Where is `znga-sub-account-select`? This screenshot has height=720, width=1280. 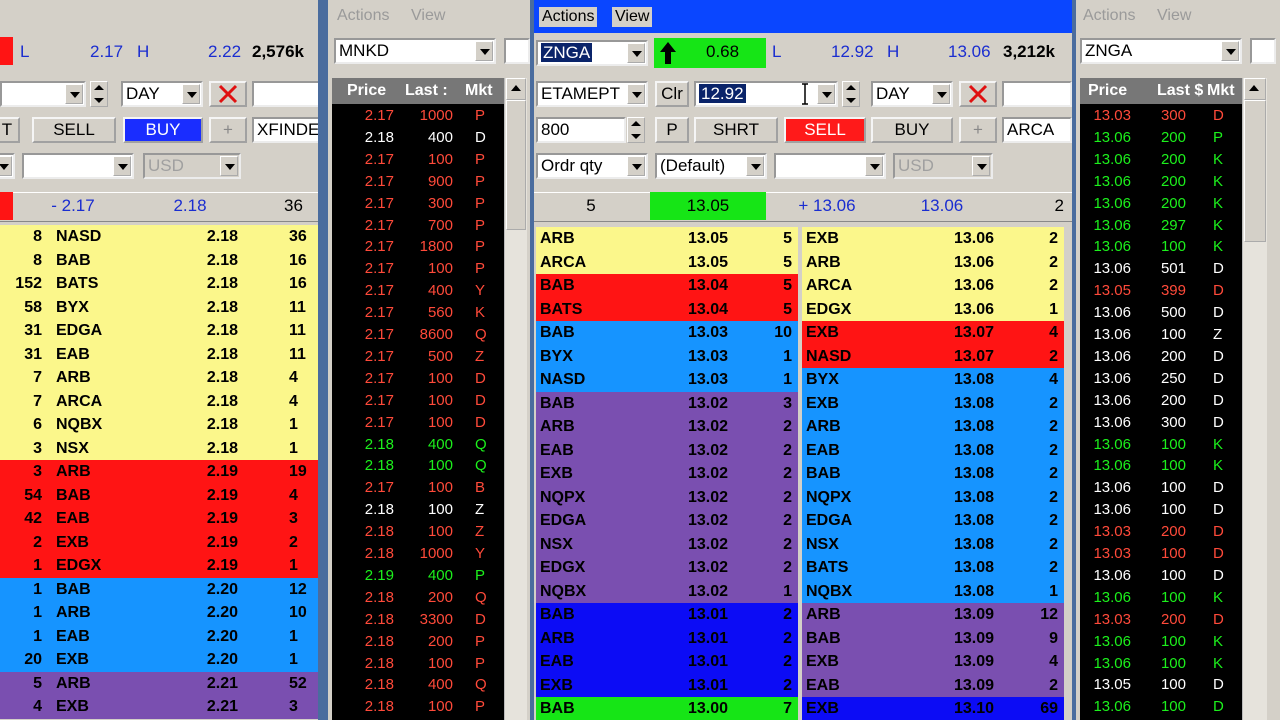 znga-sub-account-select is located at coordinates (830, 166).